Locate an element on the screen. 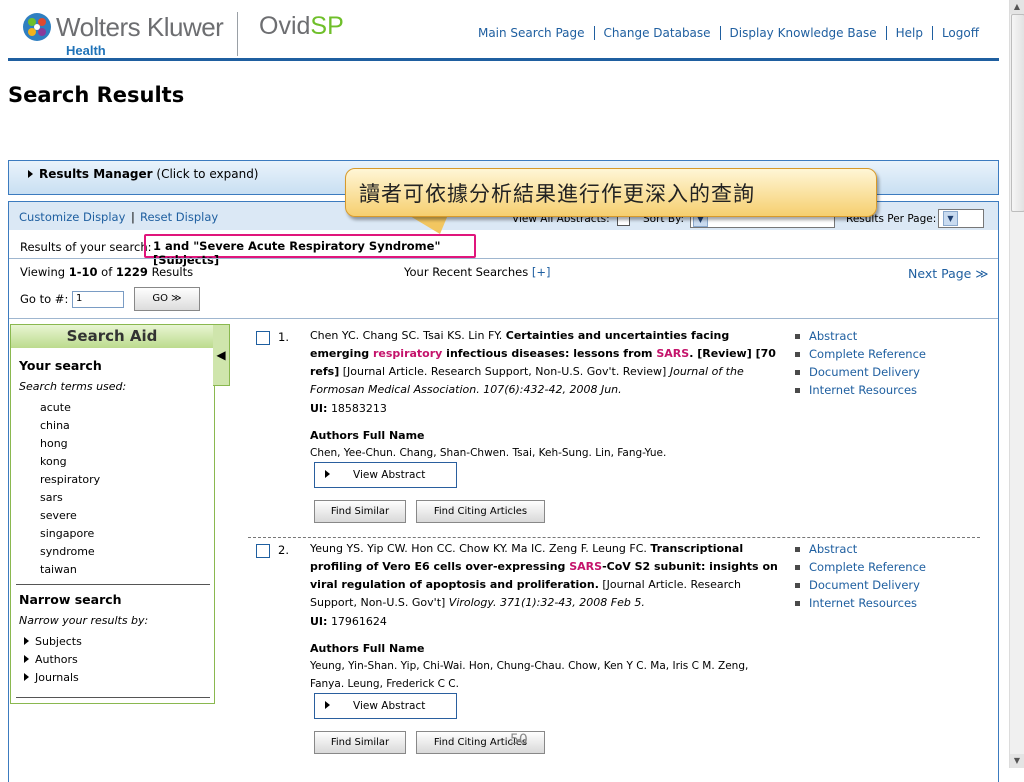  result-number: 2. is located at coordinates (283, 550).